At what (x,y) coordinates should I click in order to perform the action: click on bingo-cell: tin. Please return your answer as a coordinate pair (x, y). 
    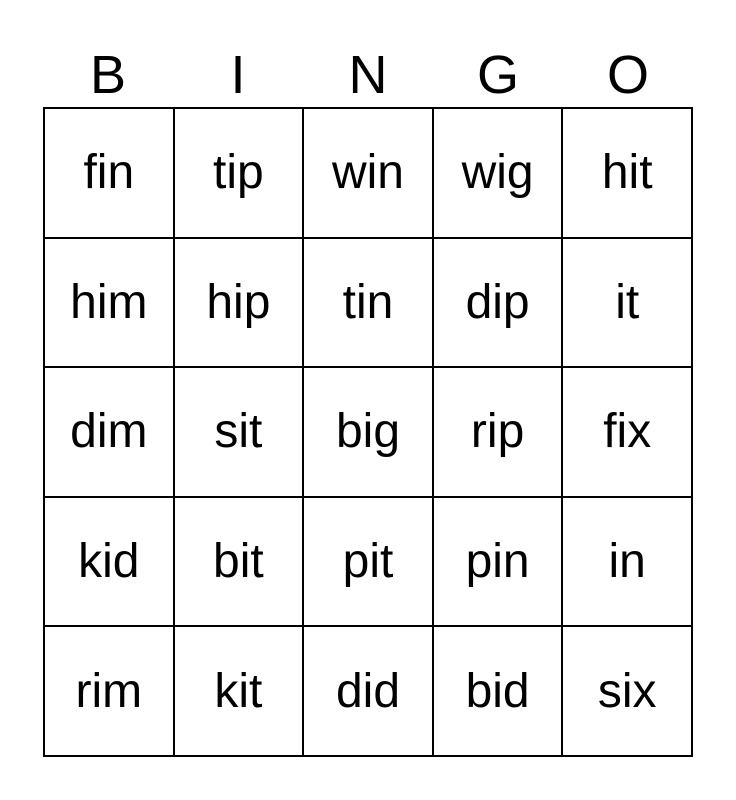
    Looking at the image, I should click on (368, 302).